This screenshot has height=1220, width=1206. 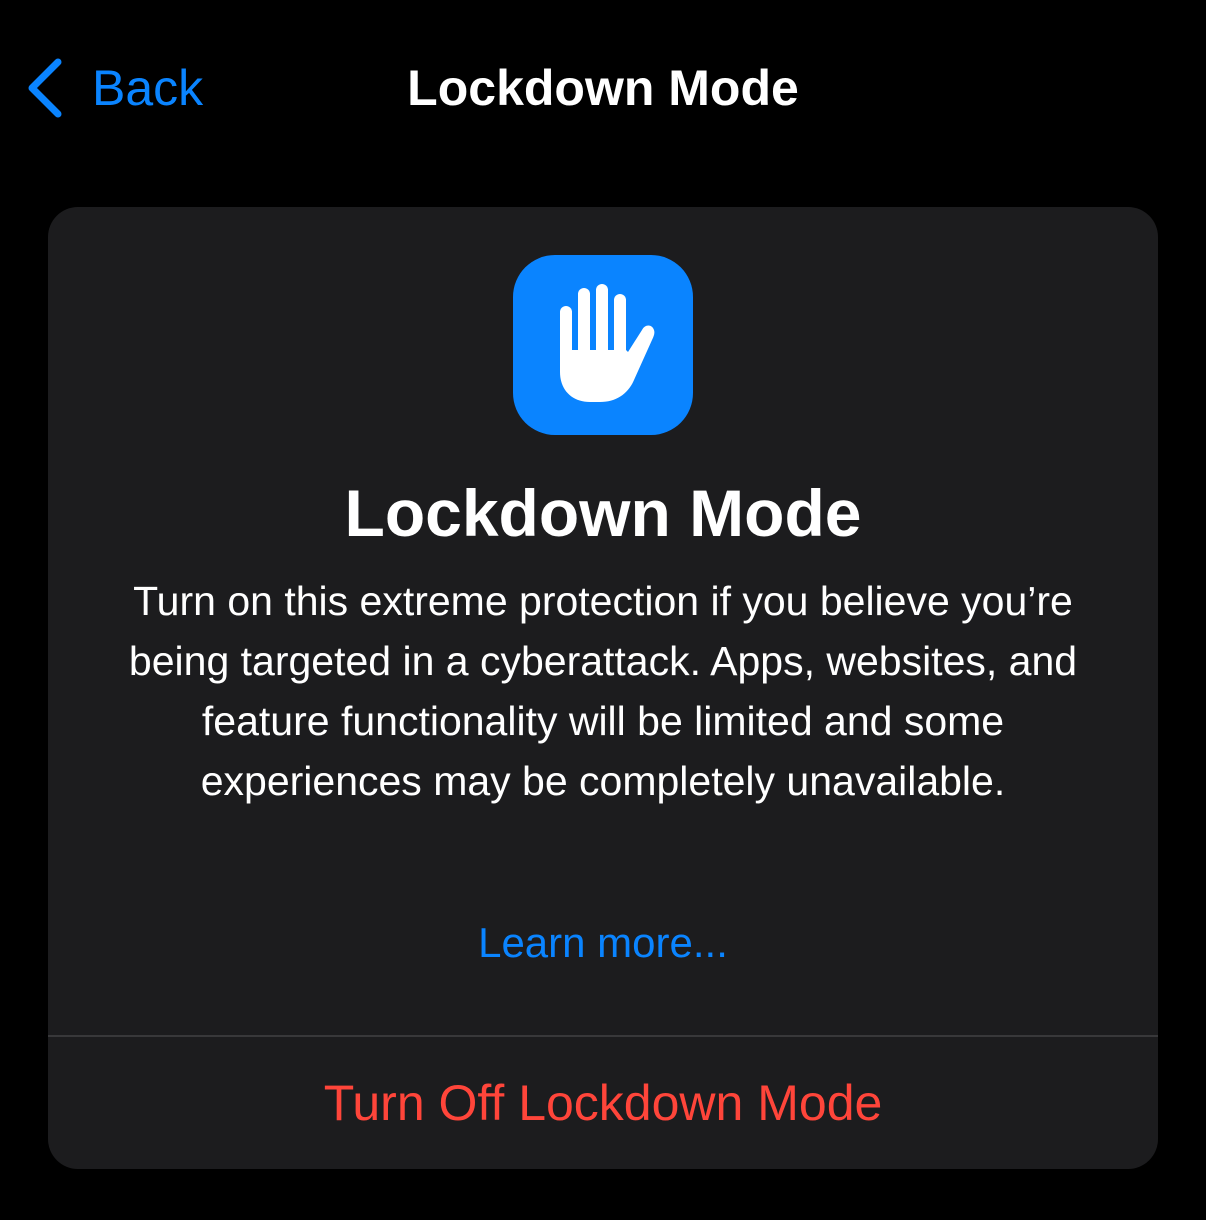 I want to click on navigation-bar: Back Lockdown Mode, so click(x=603, y=90).